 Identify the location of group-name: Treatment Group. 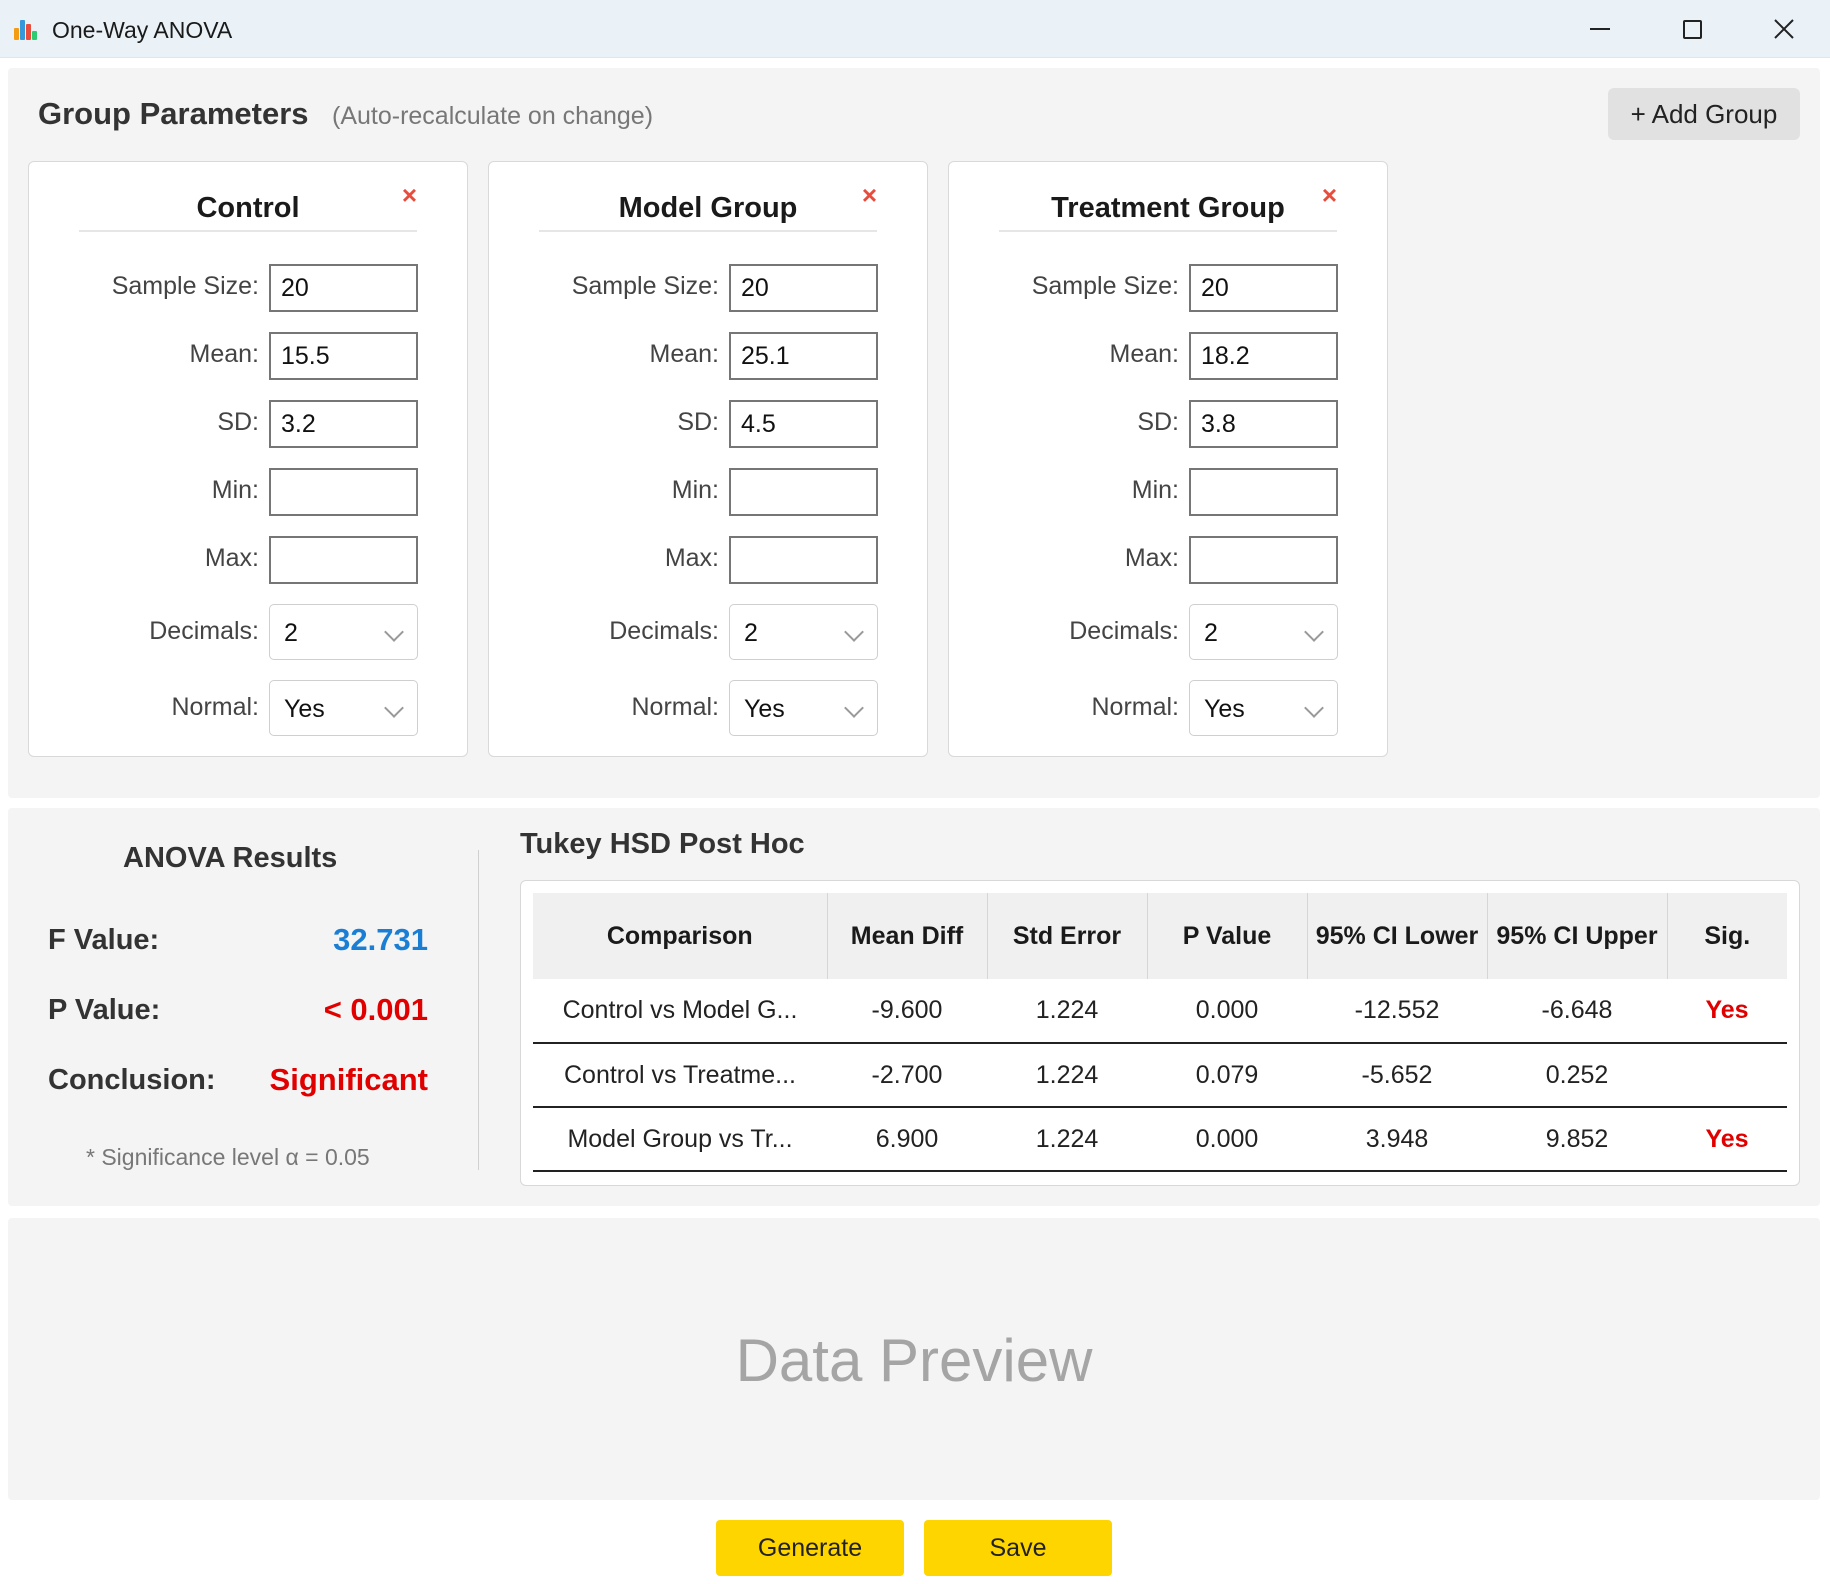
(1168, 212).